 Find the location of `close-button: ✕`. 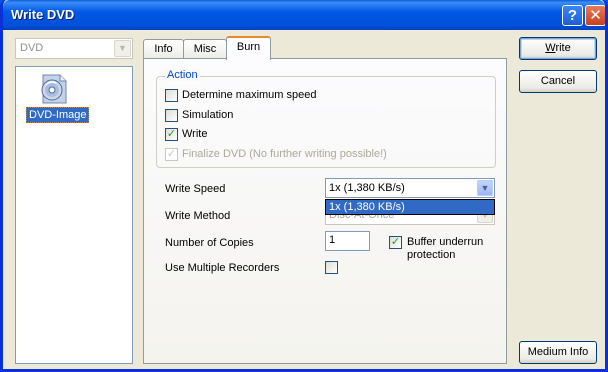

close-button: ✕ is located at coordinates (595, 15).